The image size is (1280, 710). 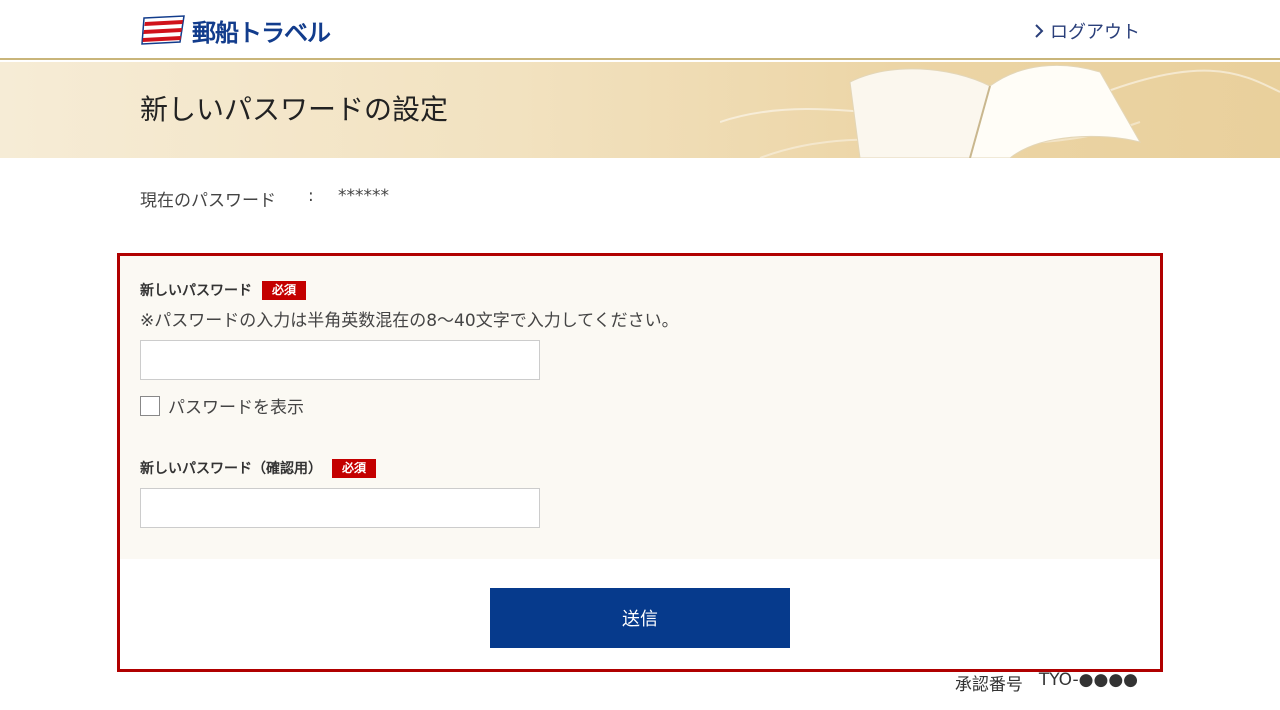 I want to click on brand-logo: 郵船トラベル, so click(x=235, y=30).